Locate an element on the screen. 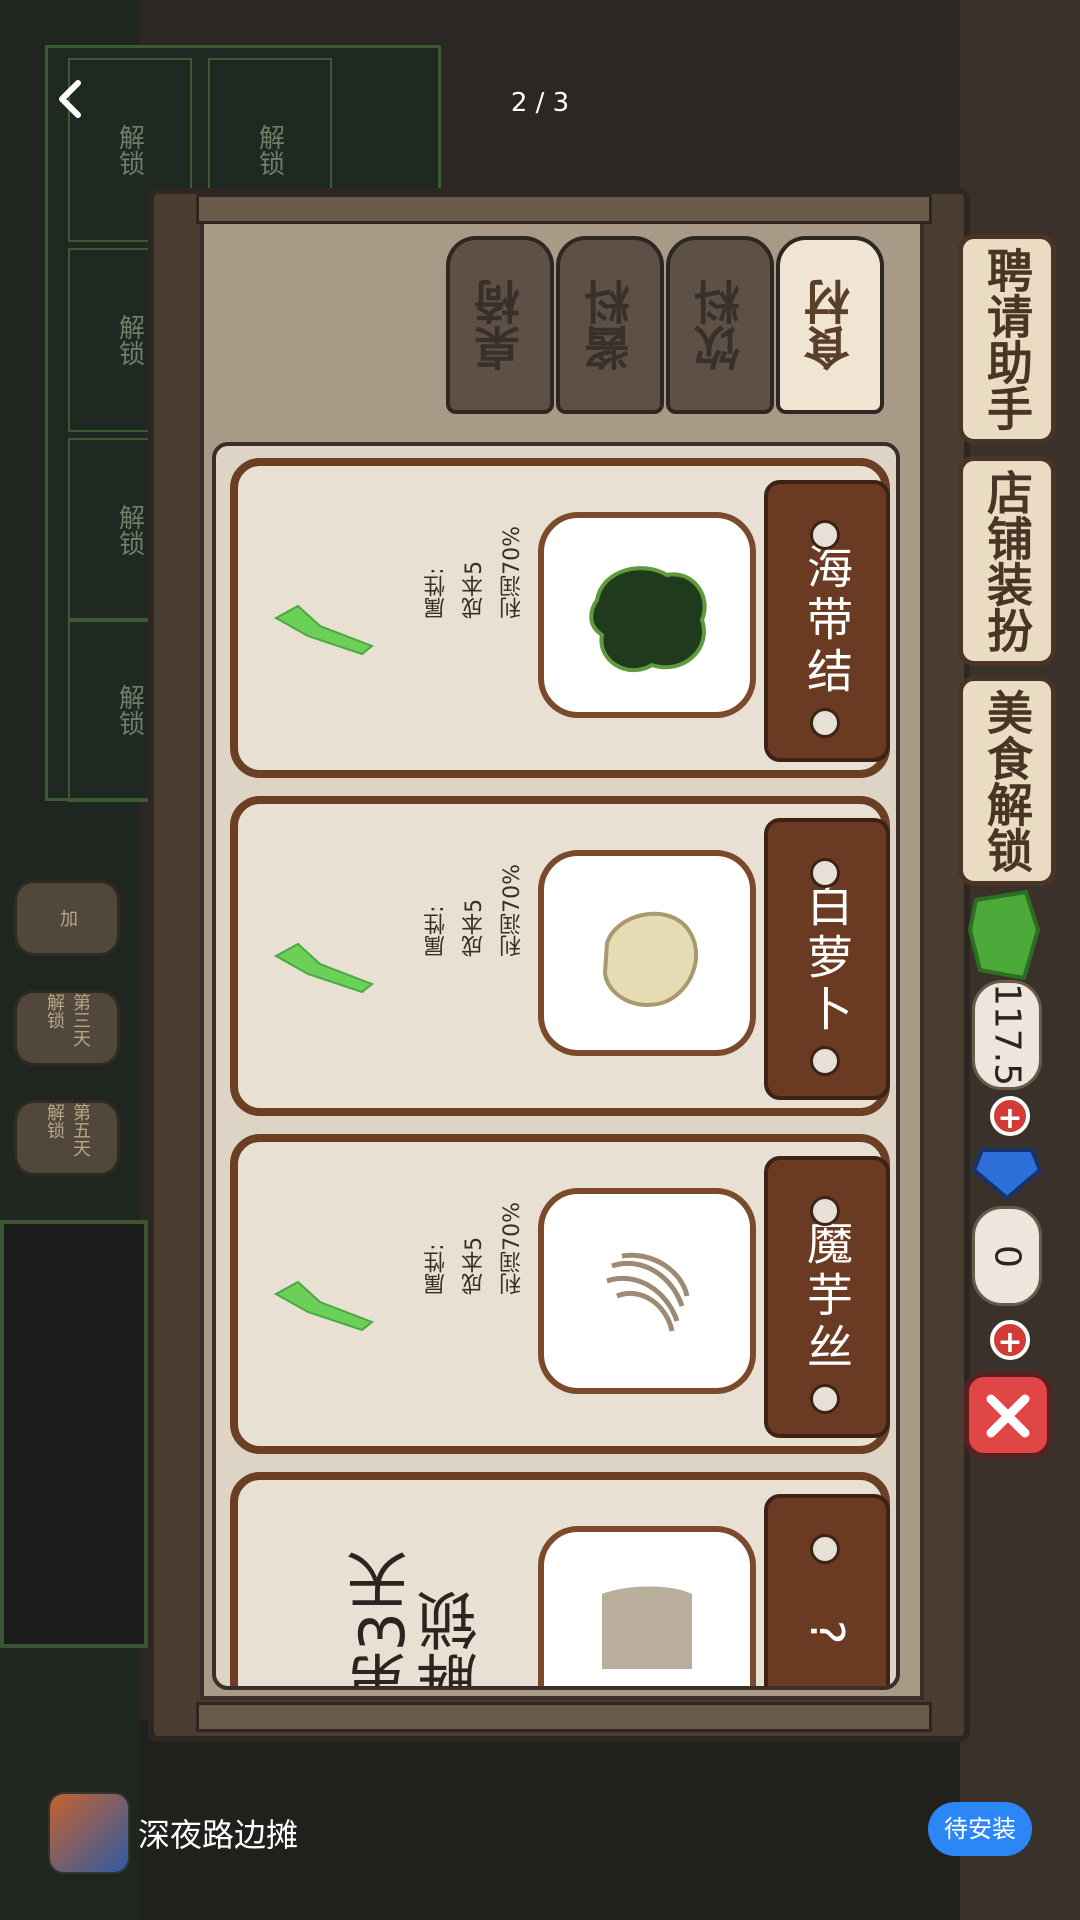  close-button is located at coordinates (1008, 1415).